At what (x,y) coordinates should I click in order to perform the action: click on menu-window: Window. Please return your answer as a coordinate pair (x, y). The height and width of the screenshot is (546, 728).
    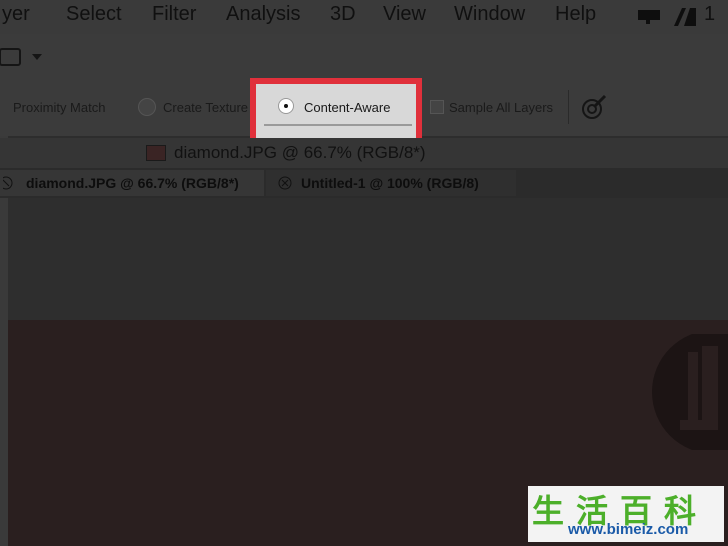
    Looking at the image, I should click on (489, 14).